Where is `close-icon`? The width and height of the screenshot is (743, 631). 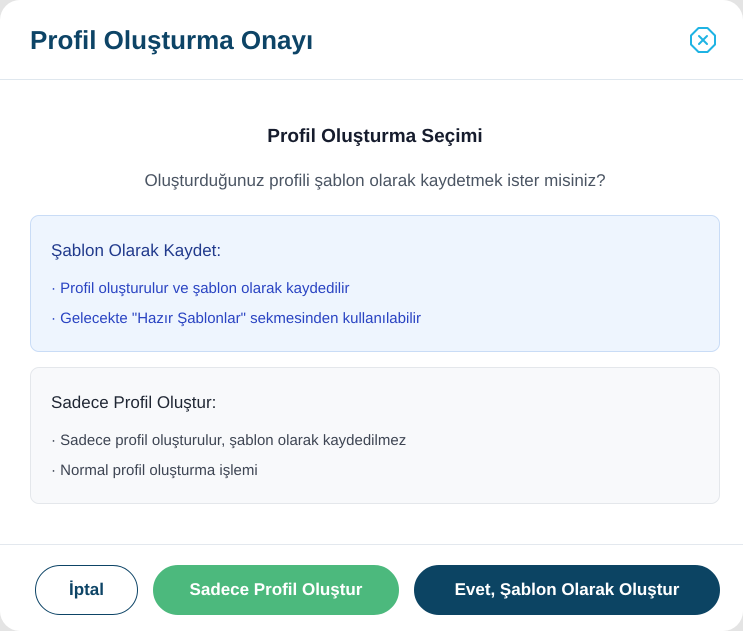
close-icon is located at coordinates (703, 39).